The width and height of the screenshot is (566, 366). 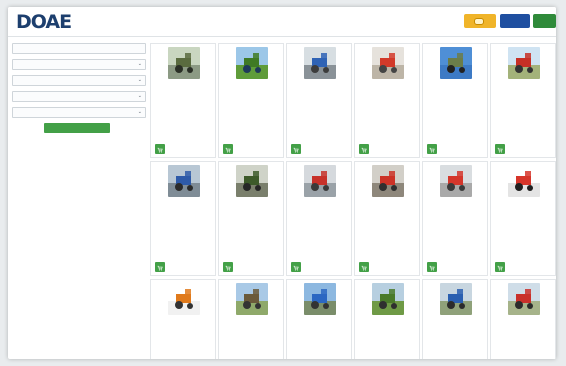 What do you see at coordinates (79, 80) in the screenshot?
I see `filter-select-province: ⌄` at bounding box center [79, 80].